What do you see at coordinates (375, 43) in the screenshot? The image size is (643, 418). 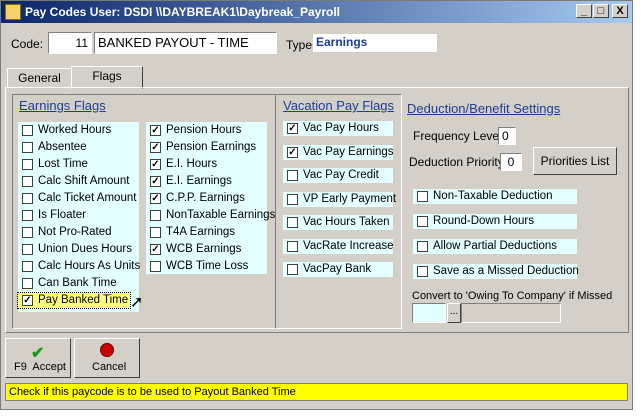 I see `type-value: Earnings` at bounding box center [375, 43].